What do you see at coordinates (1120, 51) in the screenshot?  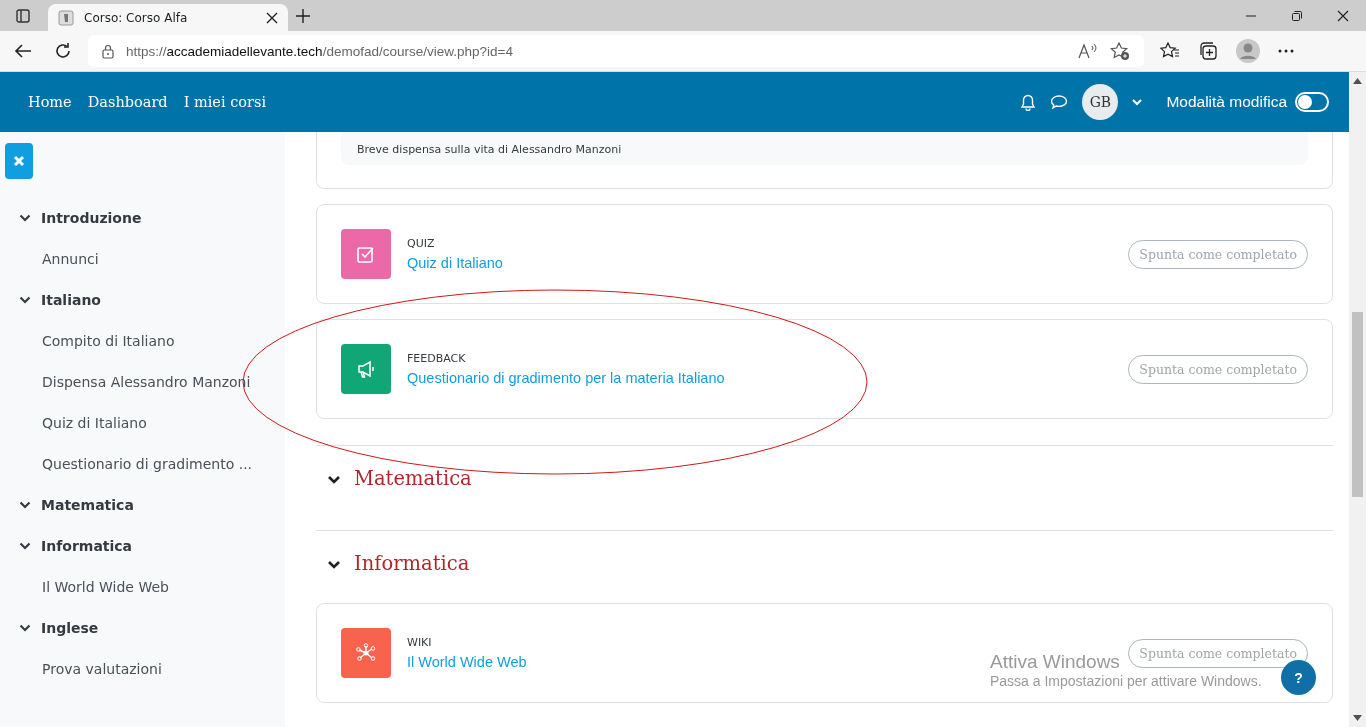 I see `star-add-icon` at bounding box center [1120, 51].